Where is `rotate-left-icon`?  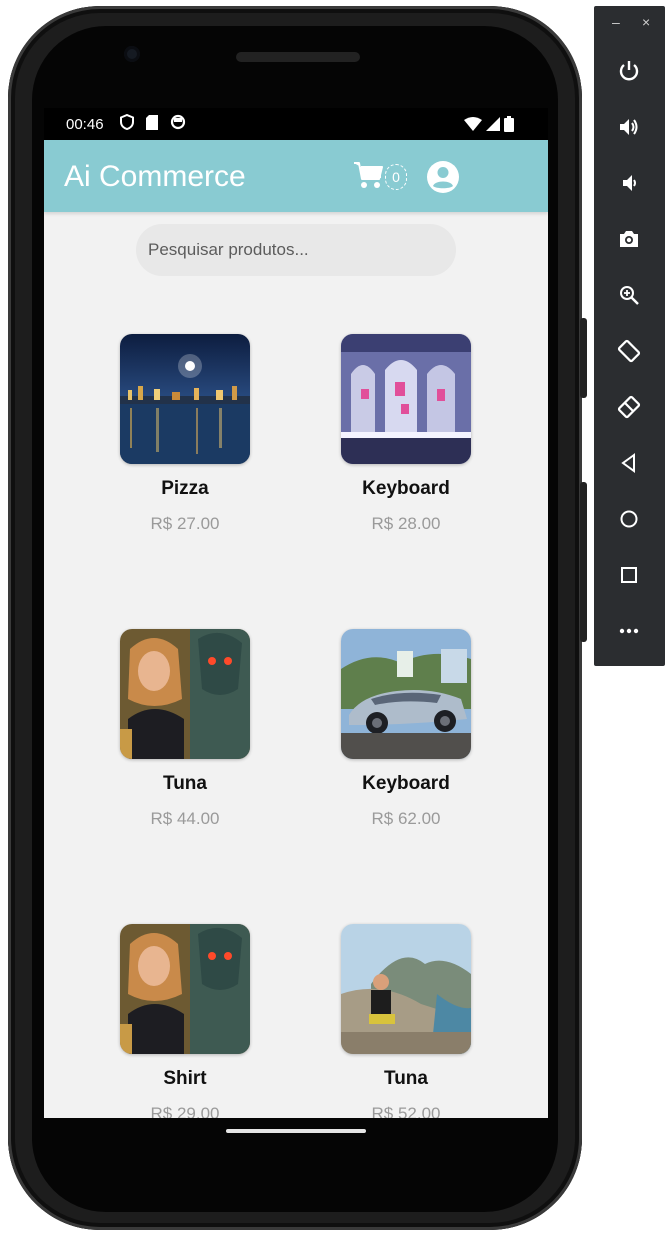
rotate-left-icon is located at coordinates (629, 351).